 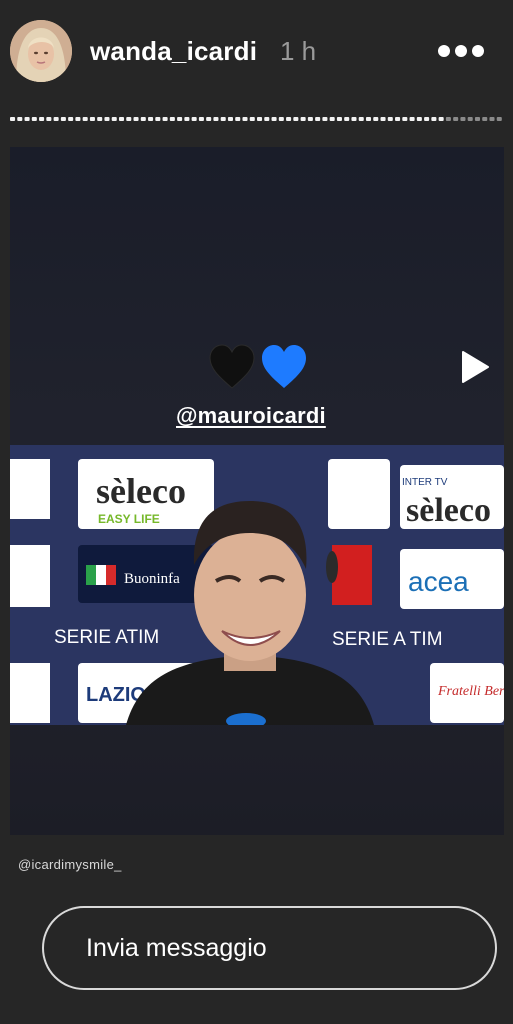 What do you see at coordinates (470, 691) in the screenshot?
I see `board-beretta: Fratelli Beretta` at bounding box center [470, 691].